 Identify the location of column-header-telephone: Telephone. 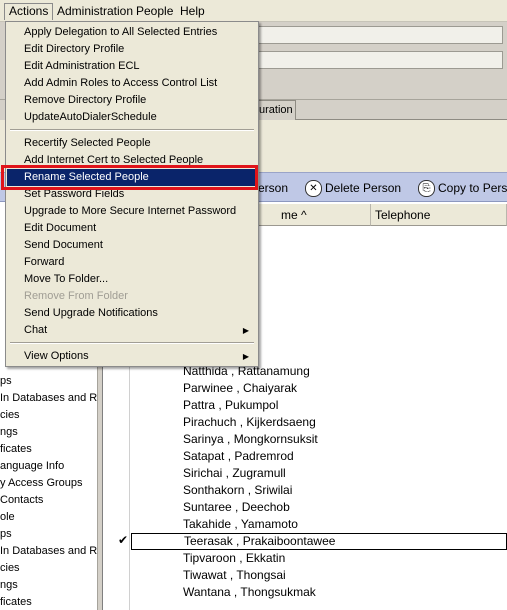
(439, 215).